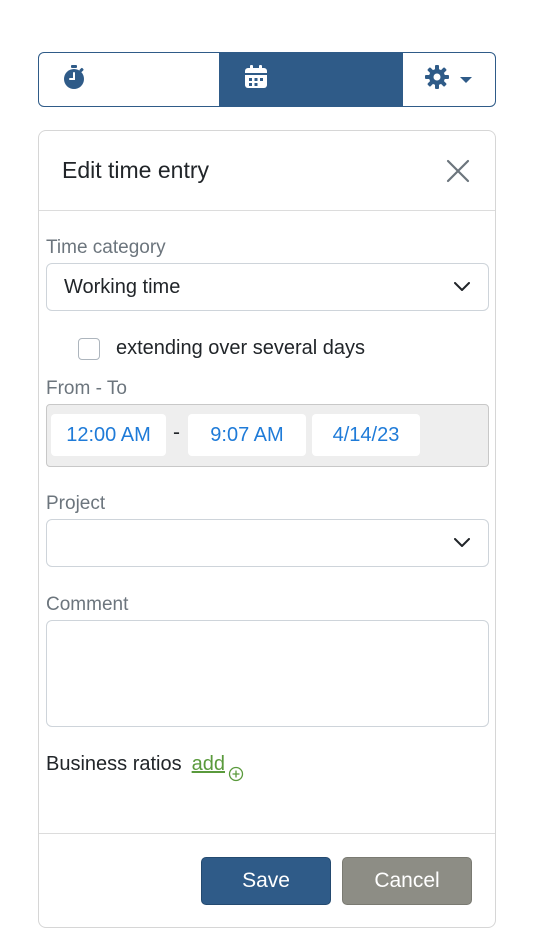 The image size is (534, 950). Describe the element at coordinates (407, 881) in the screenshot. I see `cancel-button: Cancel` at that location.